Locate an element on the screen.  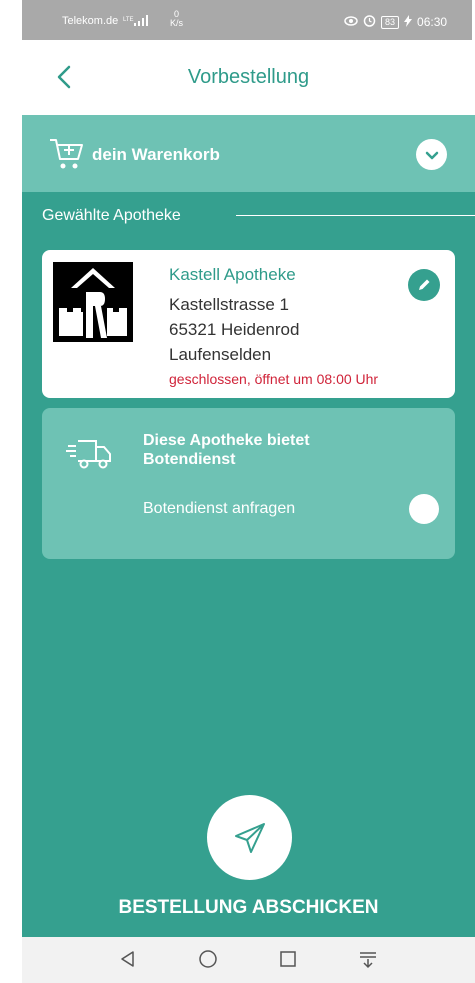
network-speed: 0 K/s is located at coordinates (176, 19).